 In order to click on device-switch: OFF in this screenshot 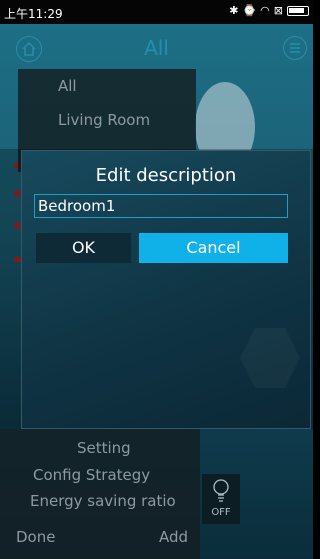, I will do `click(221, 499)`.